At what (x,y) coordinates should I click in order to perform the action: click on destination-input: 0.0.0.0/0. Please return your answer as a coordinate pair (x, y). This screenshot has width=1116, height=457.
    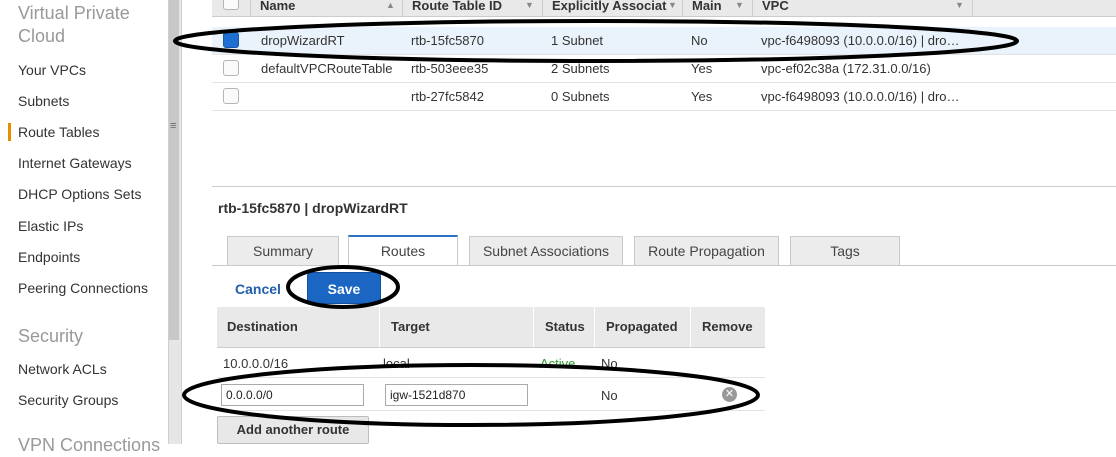
    Looking at the image, I should click on (292, 395).